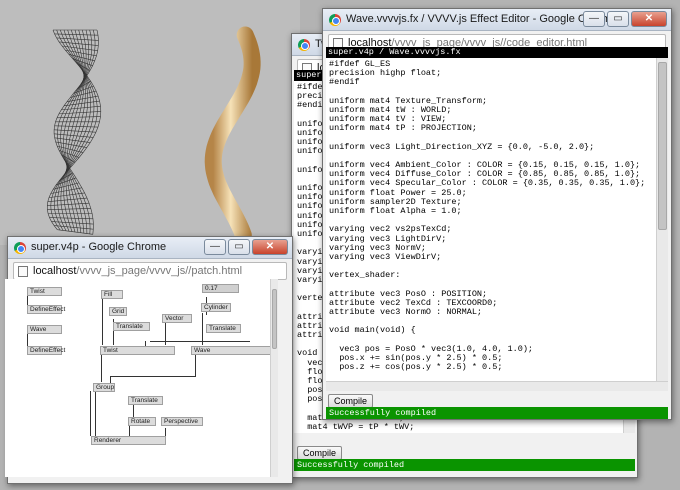 The width and height of the screenshot is (680, 490). I want to click on url-host: localhost, so click(55, 271).